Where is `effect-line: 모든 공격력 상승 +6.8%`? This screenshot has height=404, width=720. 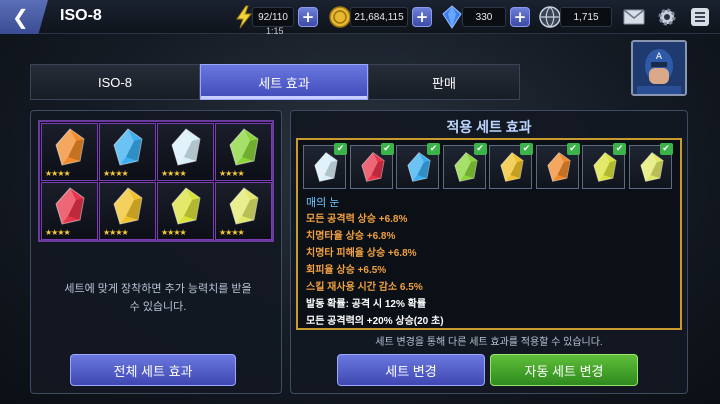 effect-line: 모든 공격력 상승 +6.8% is located at coordinates (357, 219).